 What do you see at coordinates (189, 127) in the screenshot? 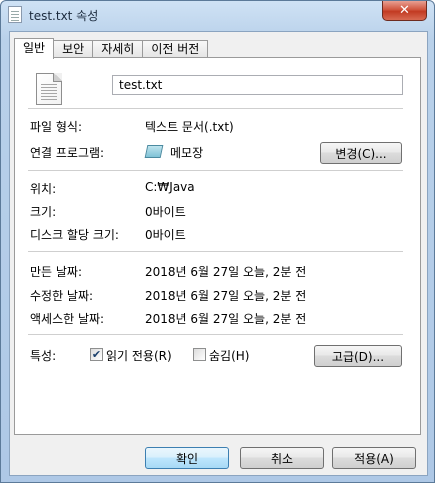
I see `file-type-value: 텍스트 문서(.txt)` at bounding box center [189, 127].